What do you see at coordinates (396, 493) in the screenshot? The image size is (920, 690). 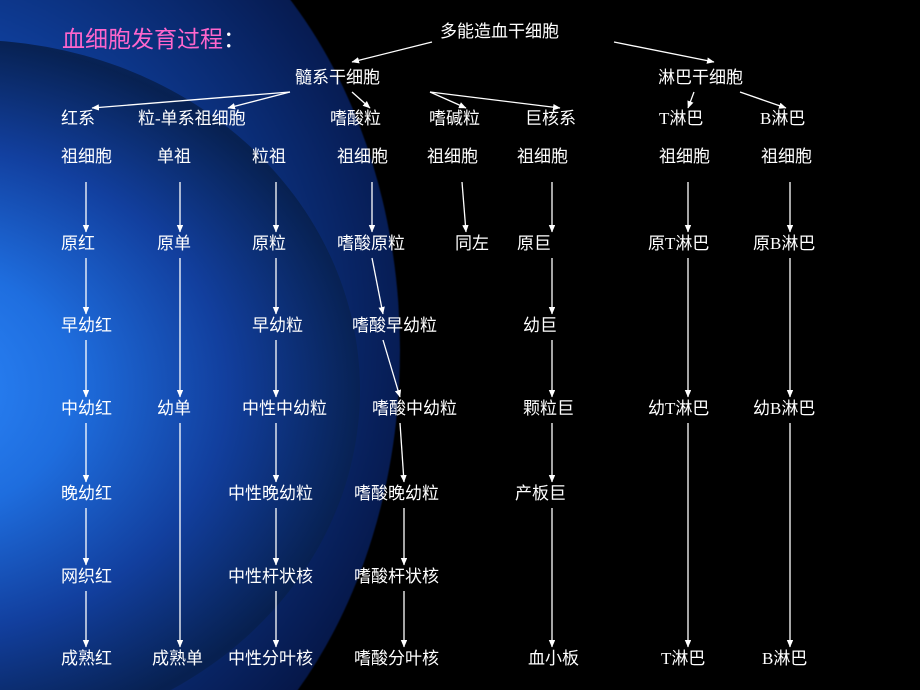 I see `diagram-node-r6c4: 嗜酸晚幼粒` at bounding box center [396, 493].